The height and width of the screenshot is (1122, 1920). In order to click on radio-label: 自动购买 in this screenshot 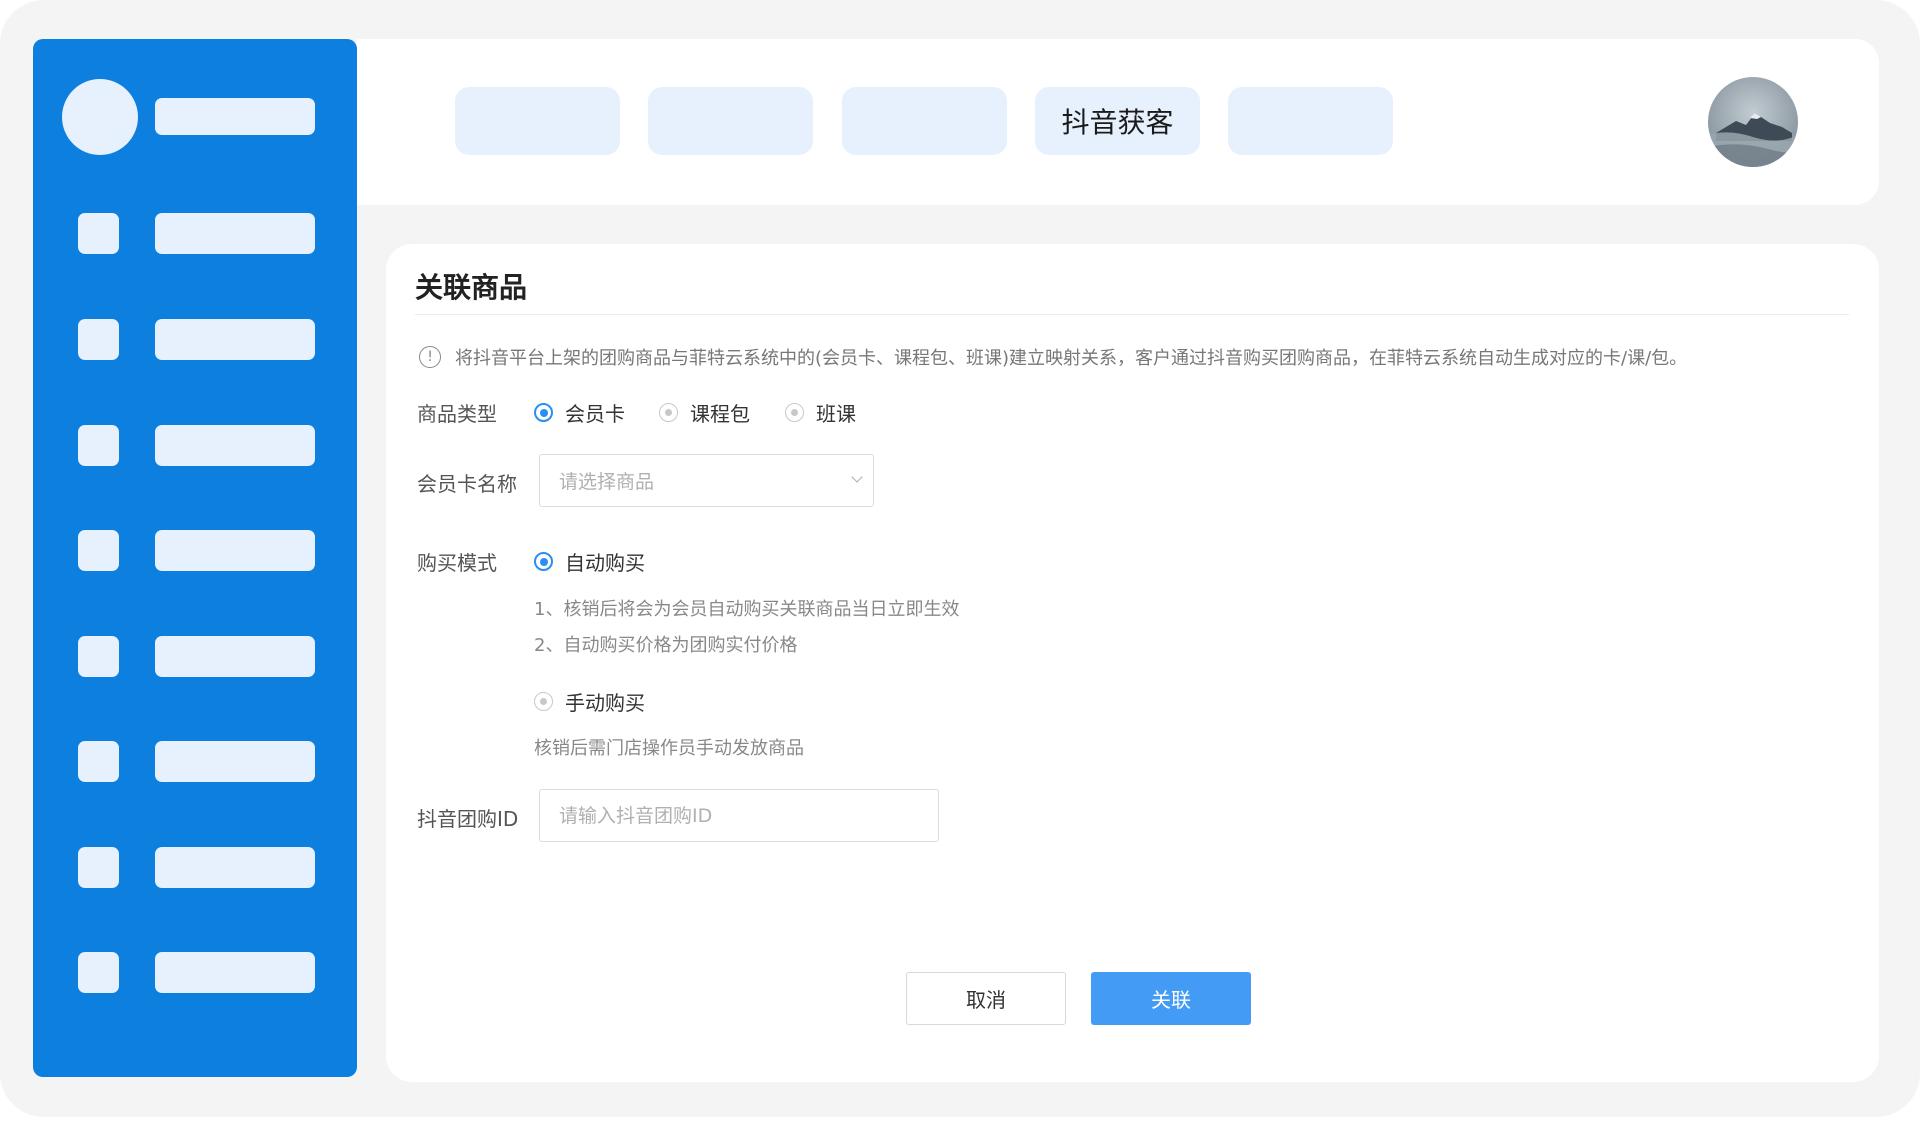, I will do `click(605, 563)`.